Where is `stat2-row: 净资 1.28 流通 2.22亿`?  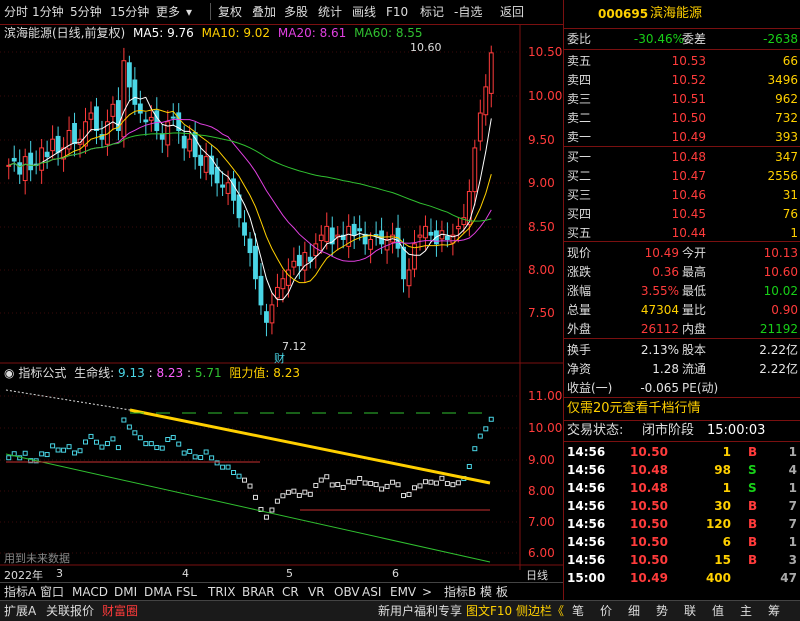
stat2-row: 净资 1.28 流通 2.22亿 is located at coordinates (682, 369).